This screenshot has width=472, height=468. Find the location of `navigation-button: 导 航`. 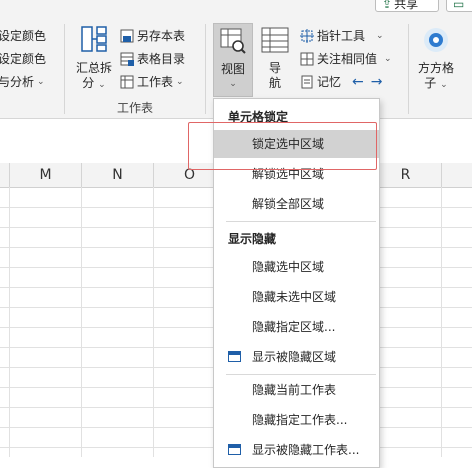

navigation-button: 导 航 is located at coordinates (275, 58).